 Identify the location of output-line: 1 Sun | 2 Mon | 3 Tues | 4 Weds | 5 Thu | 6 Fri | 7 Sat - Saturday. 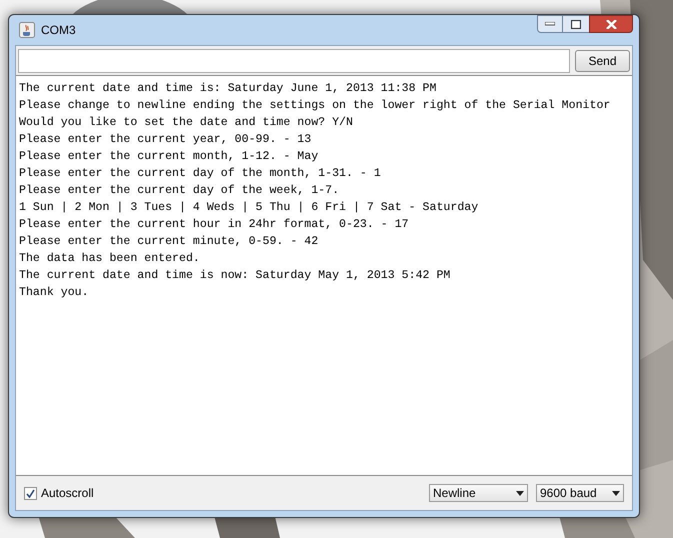
(249, 208).